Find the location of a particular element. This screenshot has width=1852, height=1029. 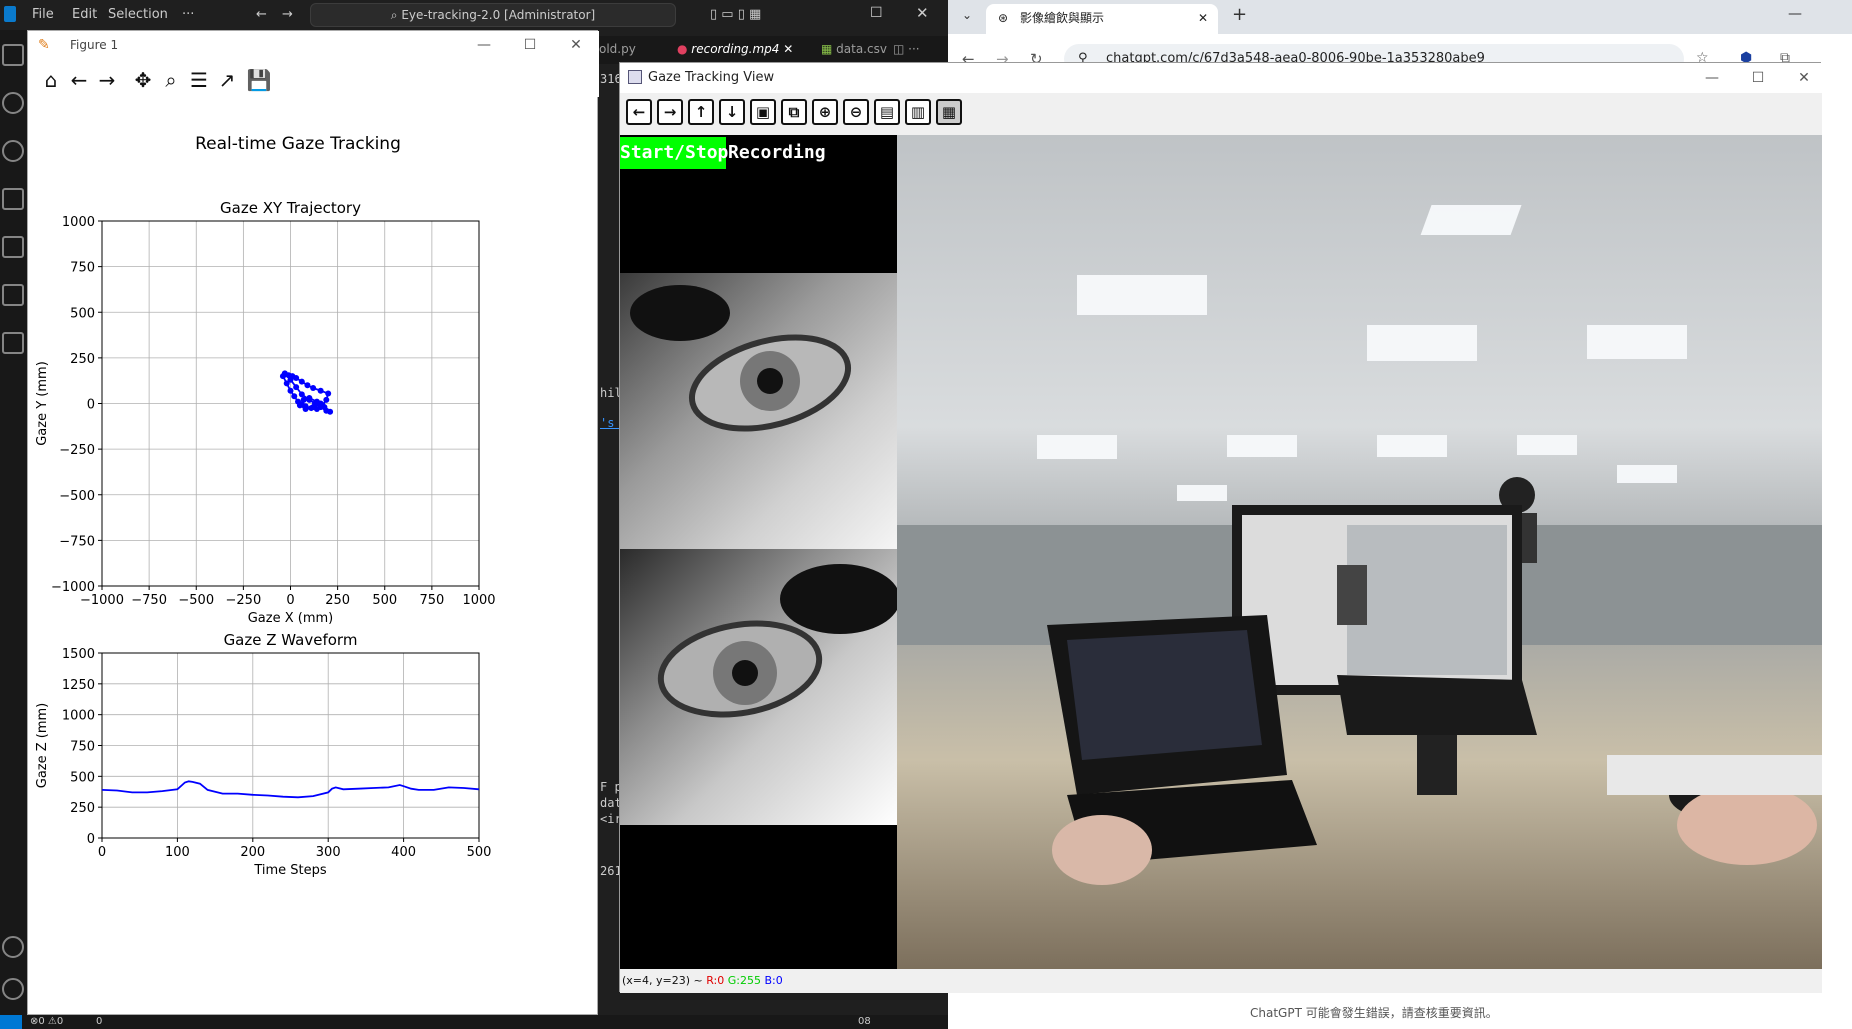

x-tick-label: 500 is located at coordinates (384, 600).